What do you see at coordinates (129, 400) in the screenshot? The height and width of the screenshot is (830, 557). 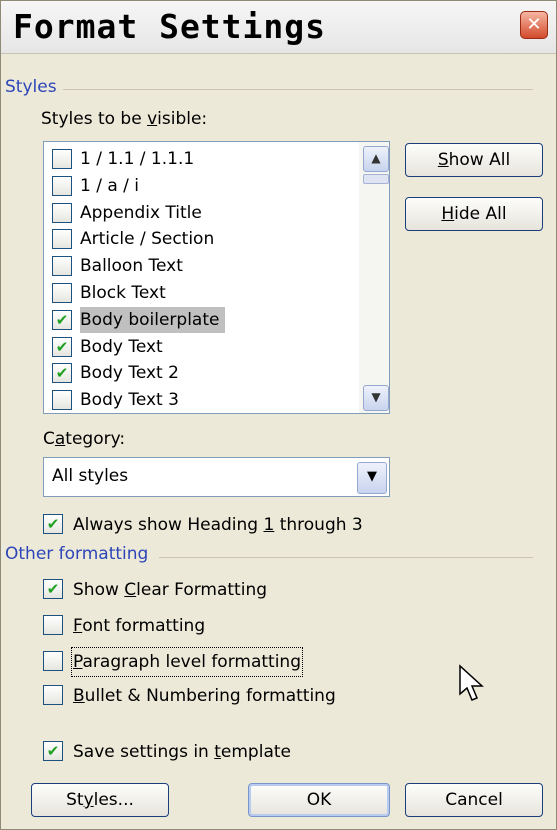 I see `style-item-label: Body Text 3` at bounding box center [129, 400].